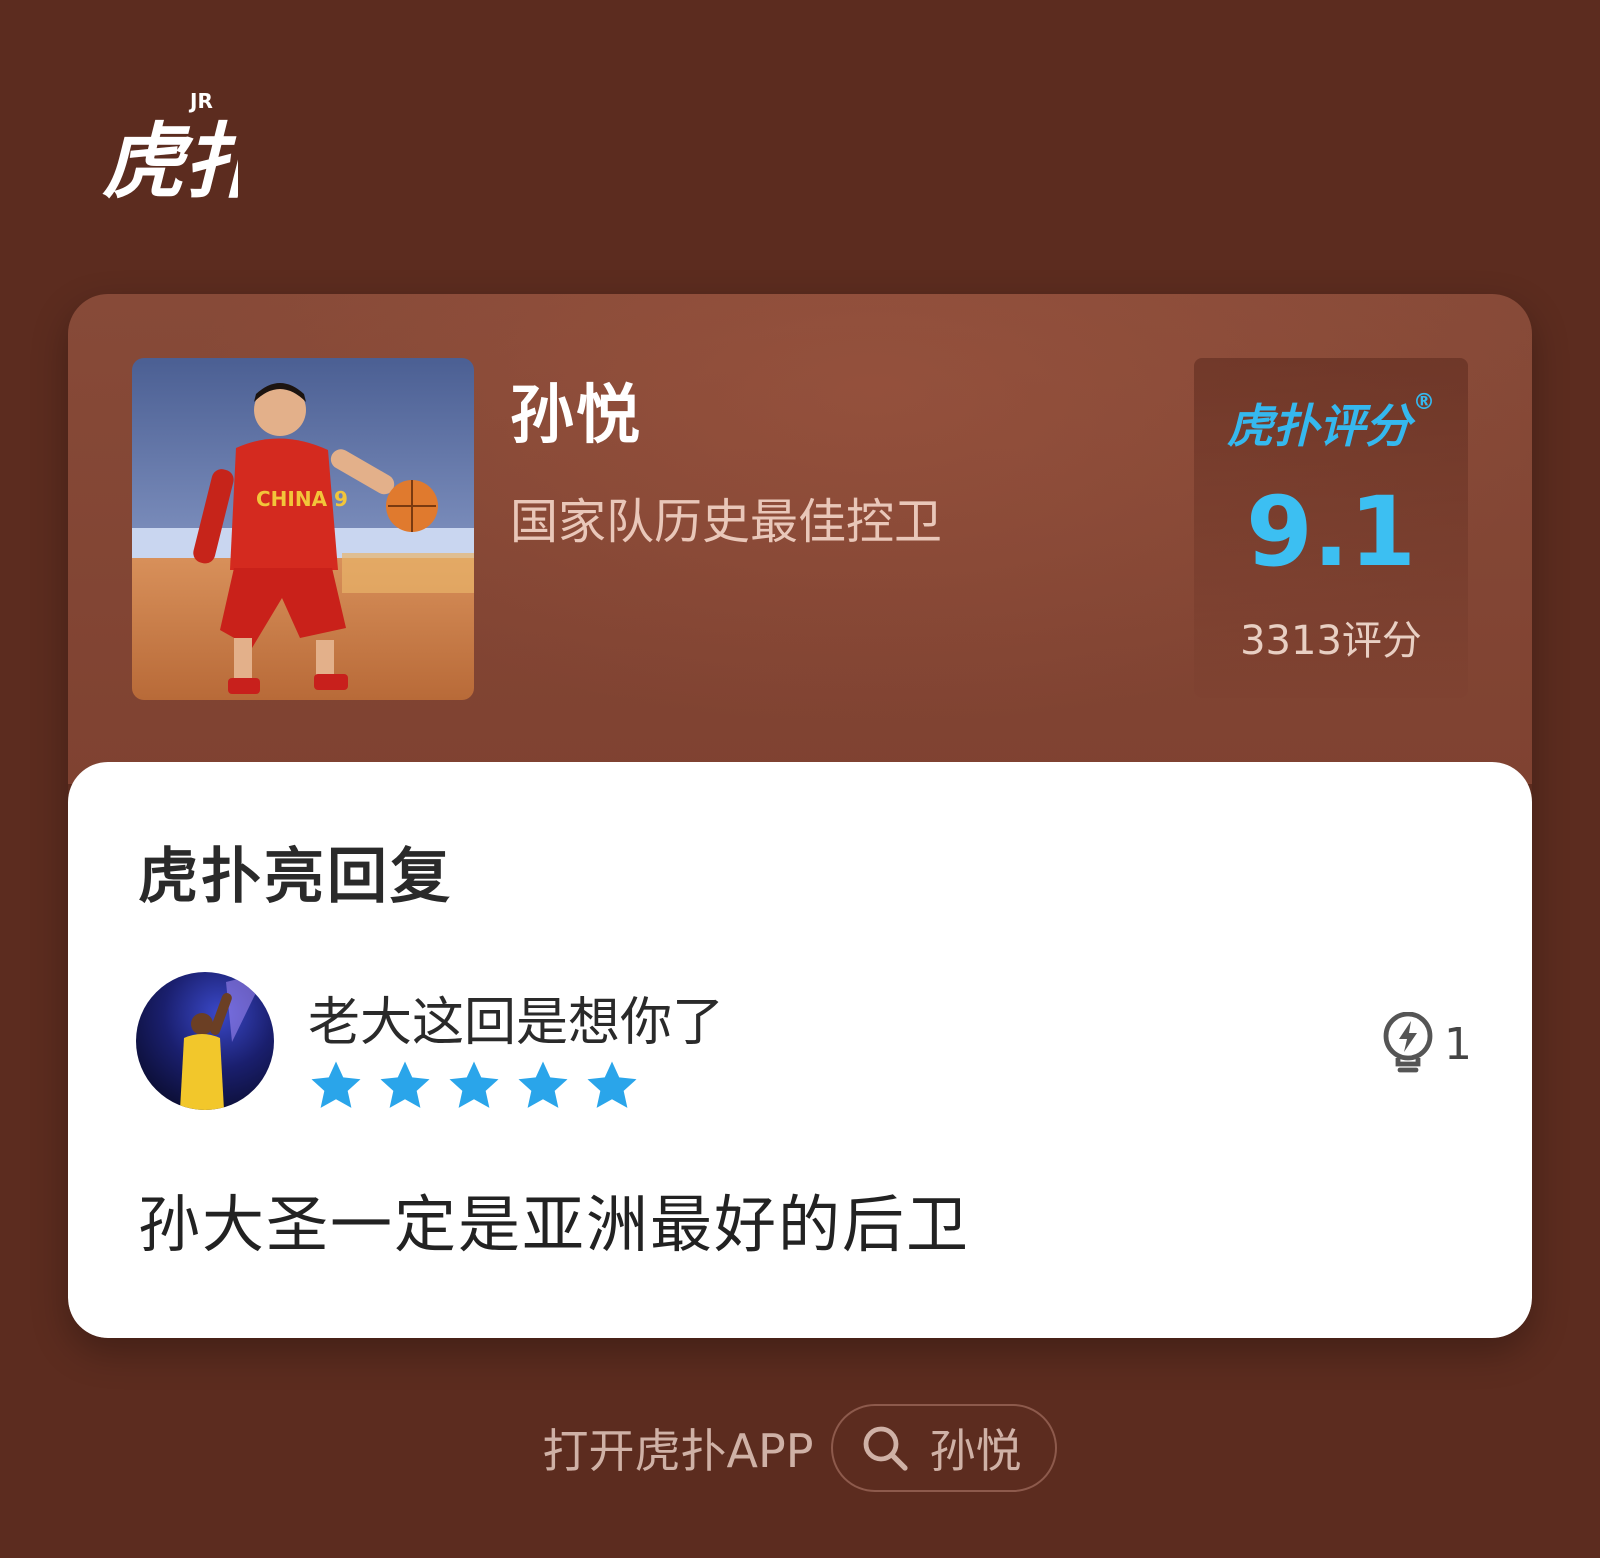  Describe the element at coordinates (170, 160) in the screenshot. I see `logo-text: 虎扑` at that location.